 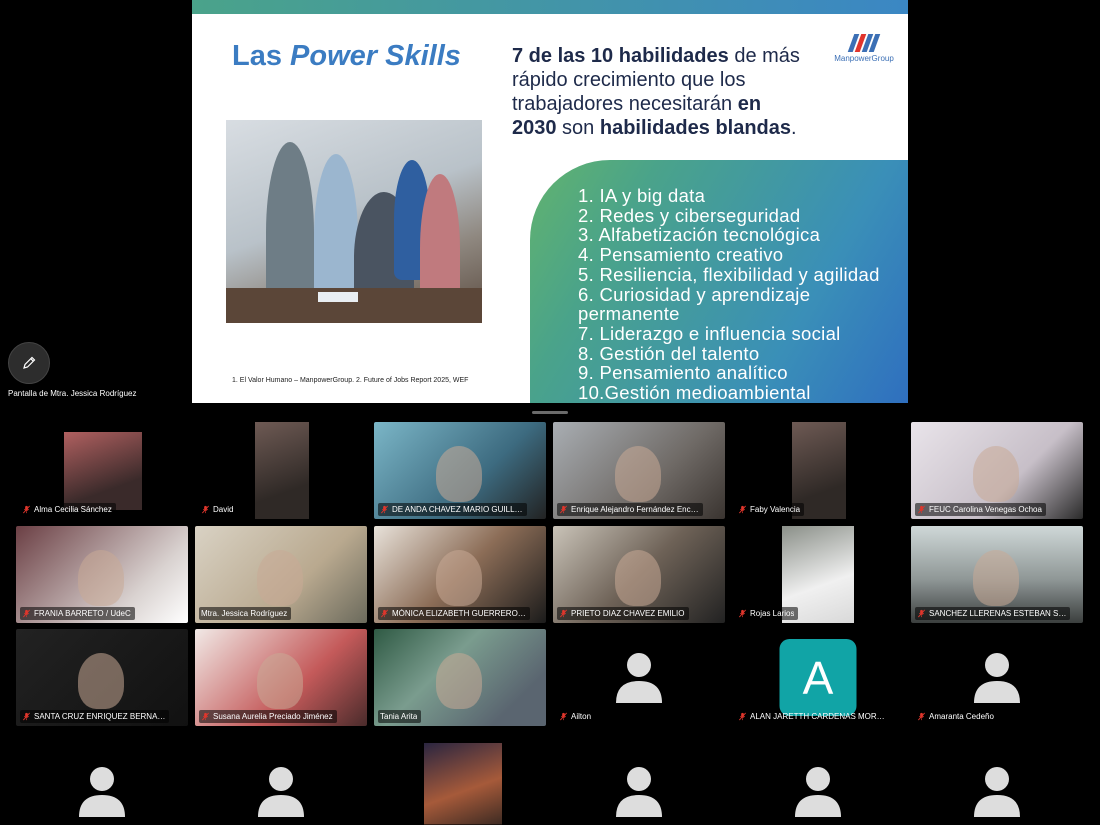 I want to click on participant-tile: Alma Cecilia Sánchez, so click(x=102, y=470).